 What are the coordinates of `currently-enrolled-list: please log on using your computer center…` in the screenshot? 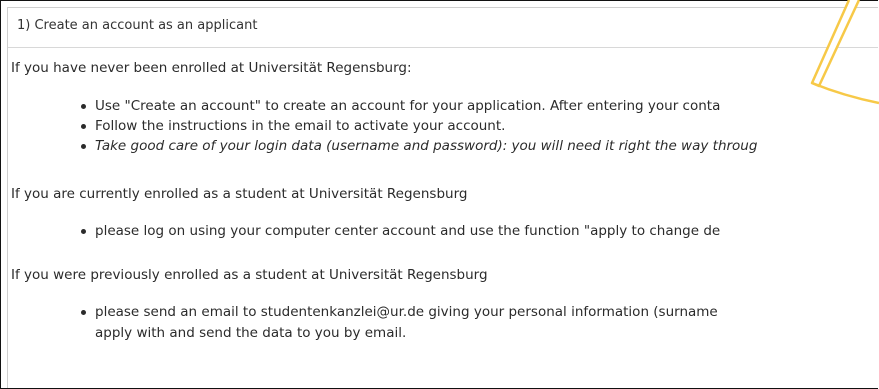 It's located at (399, 231).